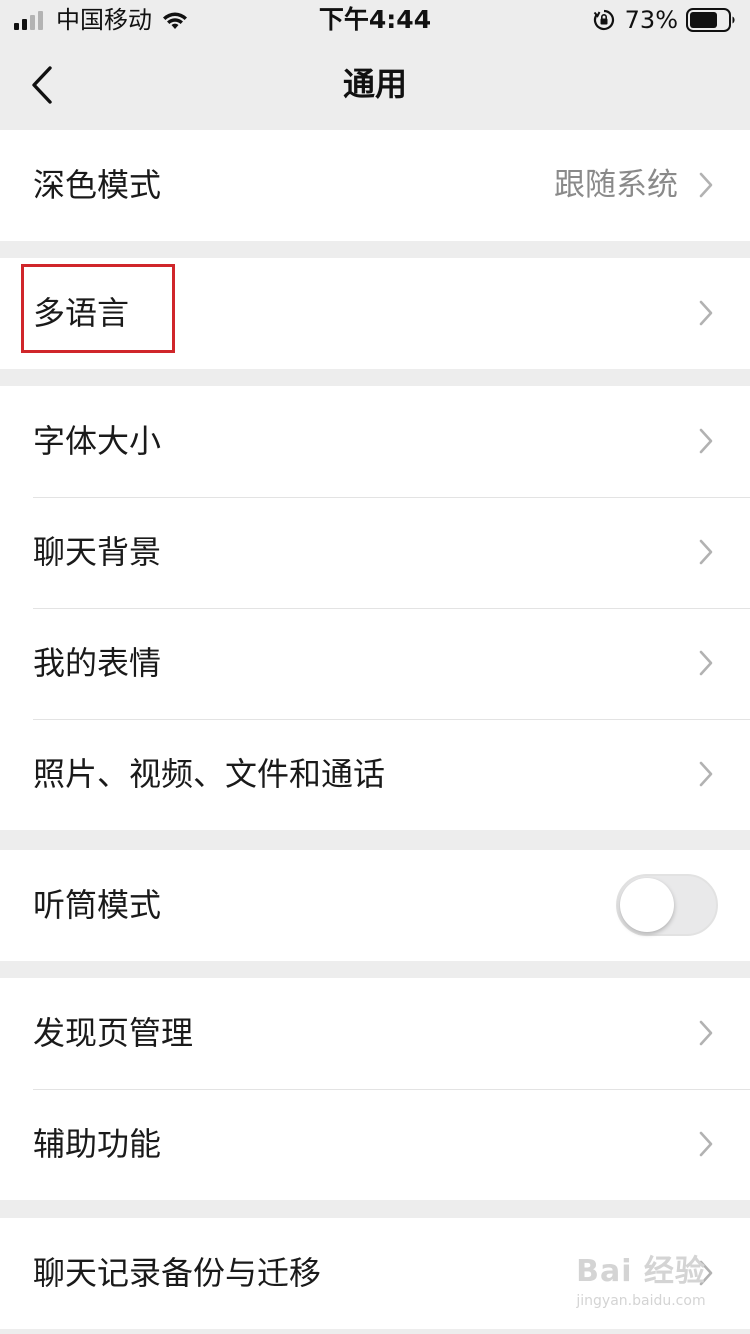 This screenshot has height=1334, width=750. Describe the element at coordinates (375, 1144) in the screenshot. I see `cell-accessibility: 辅助功能` at that location.